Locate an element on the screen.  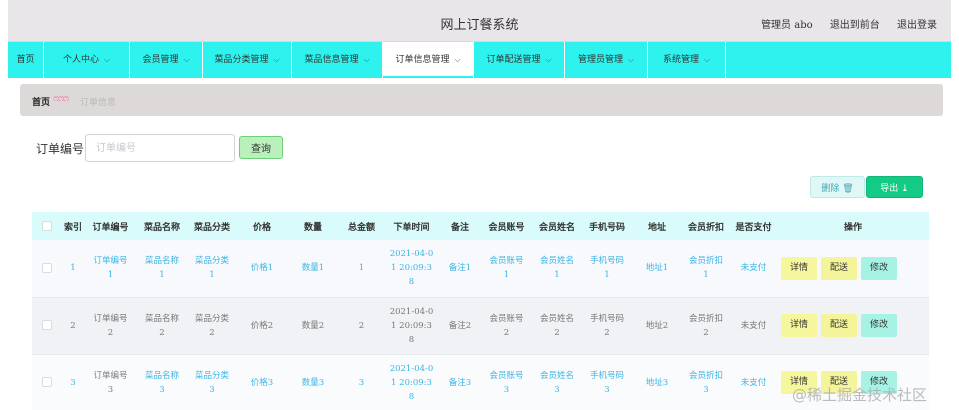
nav-item-label: 订单配送管理 is located at coordinates (513, 60).